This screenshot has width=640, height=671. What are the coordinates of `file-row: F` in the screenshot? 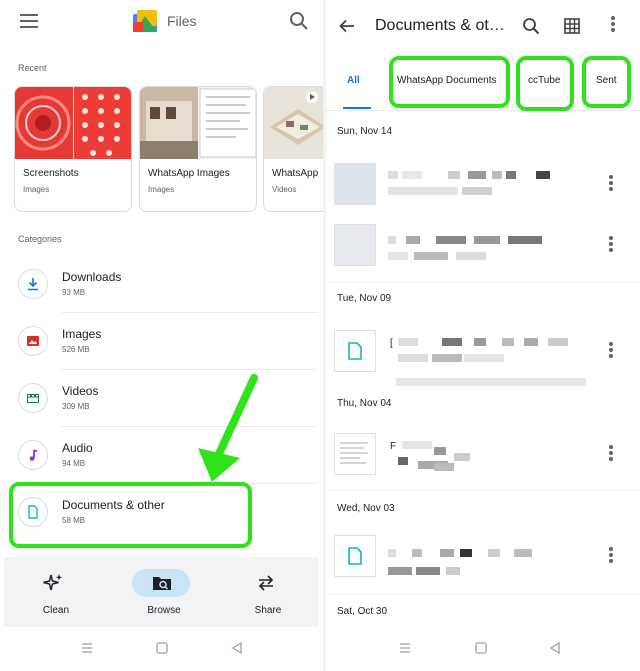 It's located at (483, 455).